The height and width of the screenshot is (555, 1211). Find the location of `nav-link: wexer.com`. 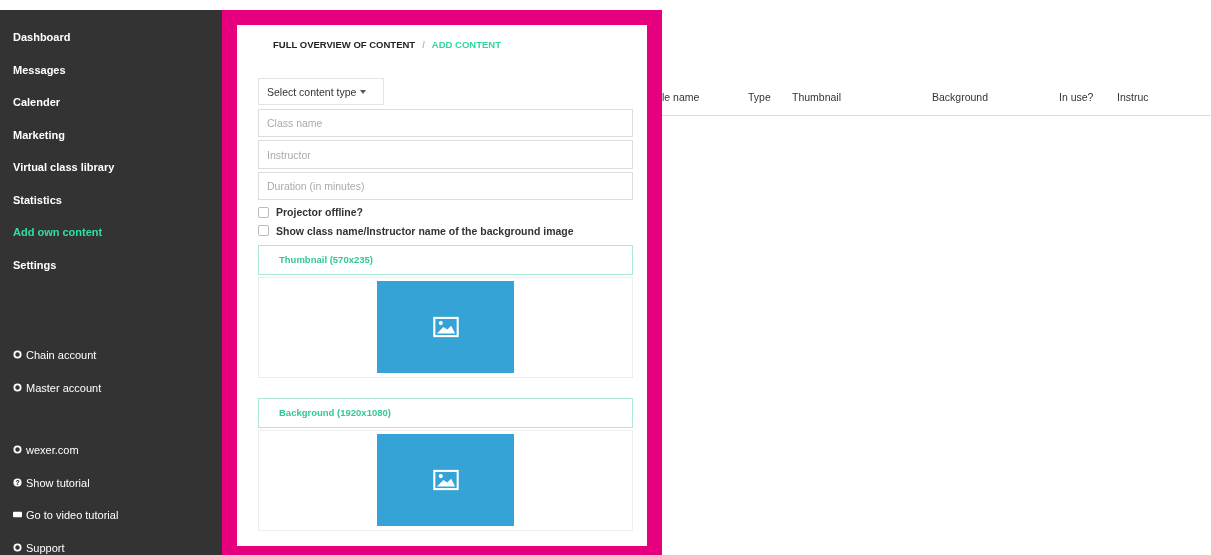

nav-link: wexer.com is located at coordinates (46, 459).